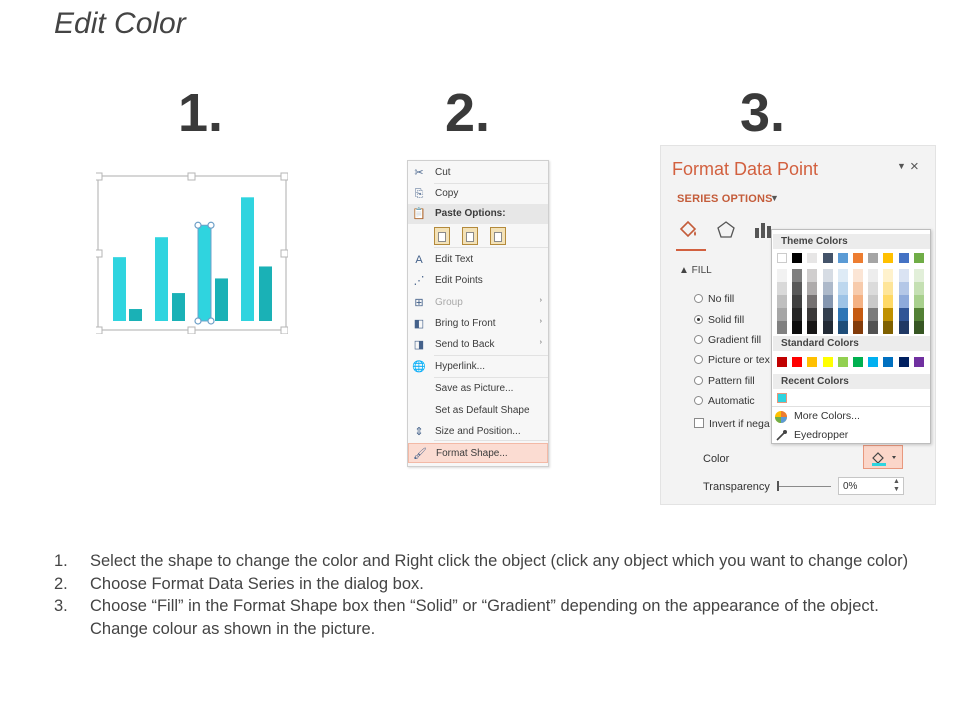 This screenshot has height=720, width=960. What do you see at coordinates (883, 457) in the screenshot?
I see `fill-color-button` at bounding box center [883, 457].